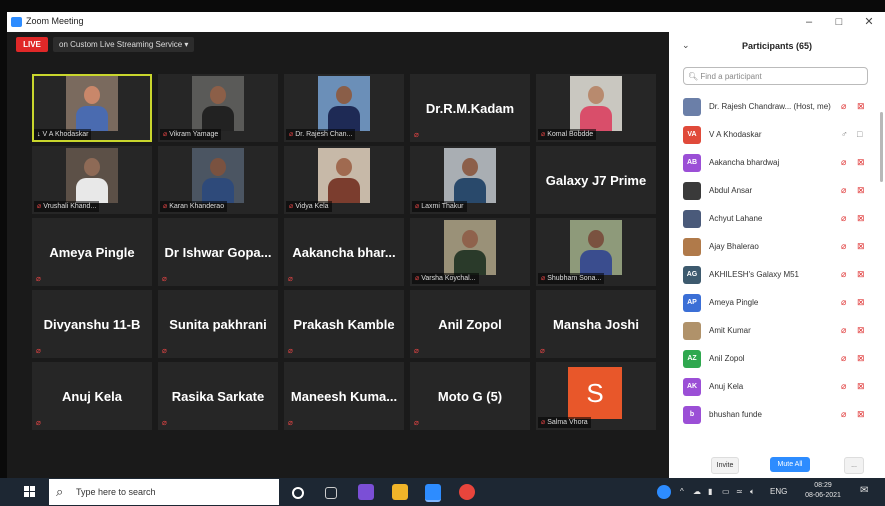  Describe the element at coordinates (774, 359) in the screenshot. I see `participant-row: AZ Anil Zopol ⌀ ⊠` at that location.